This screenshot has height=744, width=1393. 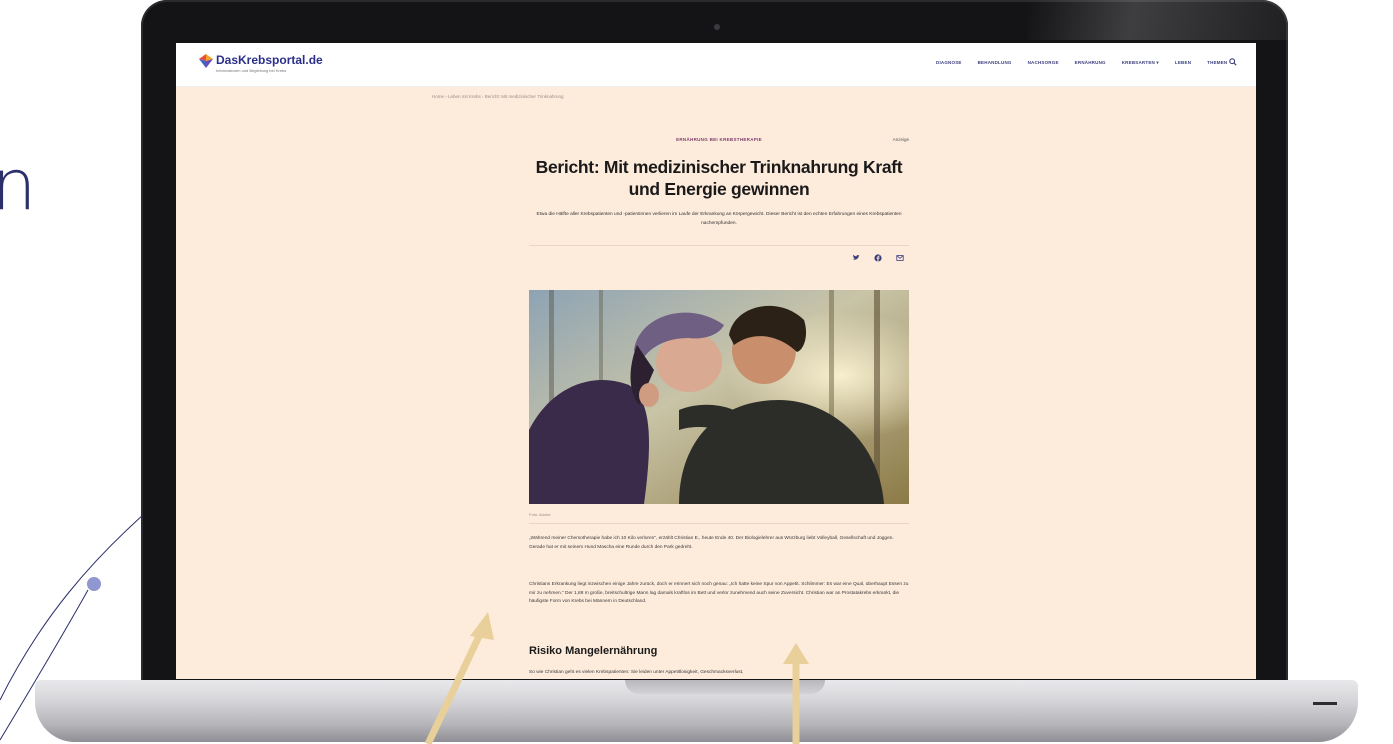 What do you see at coordinates (616, 678) in the screenshot?
I see `annotation-arrows` at bounding box center [616, 678].